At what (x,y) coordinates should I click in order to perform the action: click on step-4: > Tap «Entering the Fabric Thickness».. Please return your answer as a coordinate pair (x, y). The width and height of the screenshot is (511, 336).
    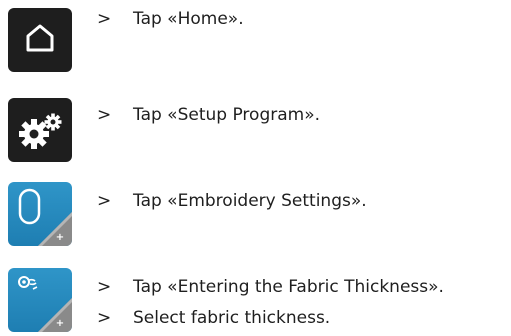
    Looking at the image, I should click on (270, 287).